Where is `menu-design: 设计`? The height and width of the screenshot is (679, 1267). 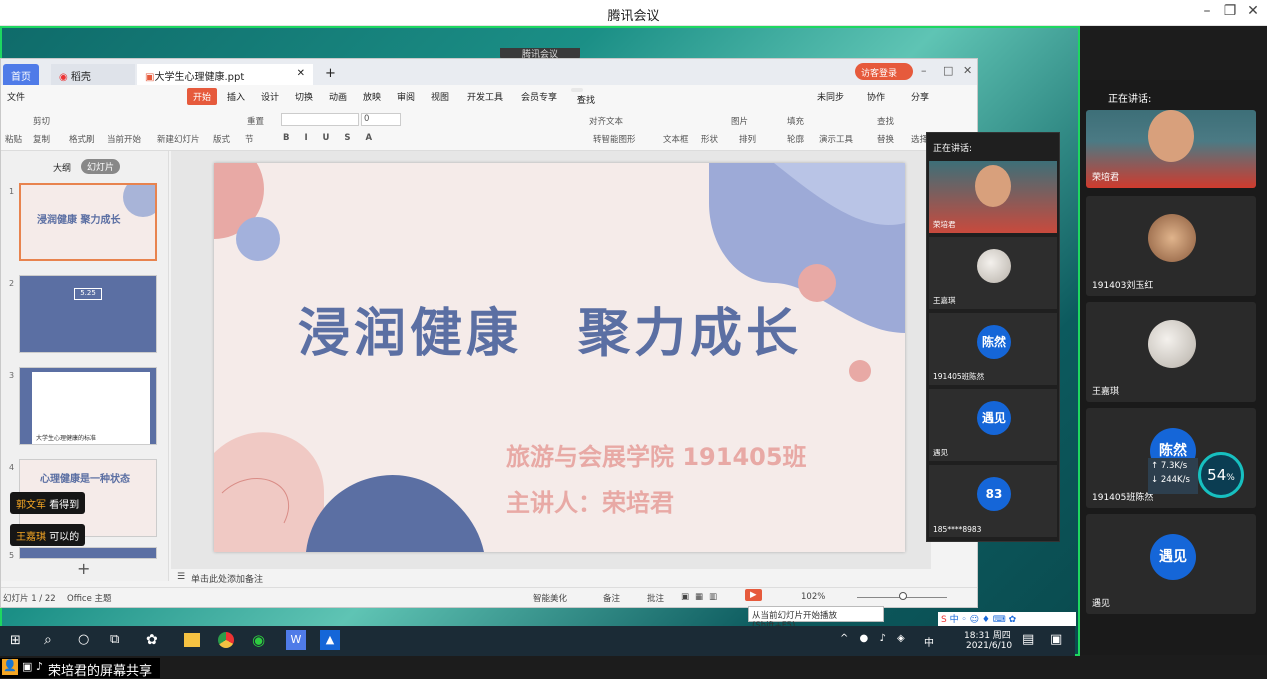
menu-design: 设计 is located at coordinates (270, 96).